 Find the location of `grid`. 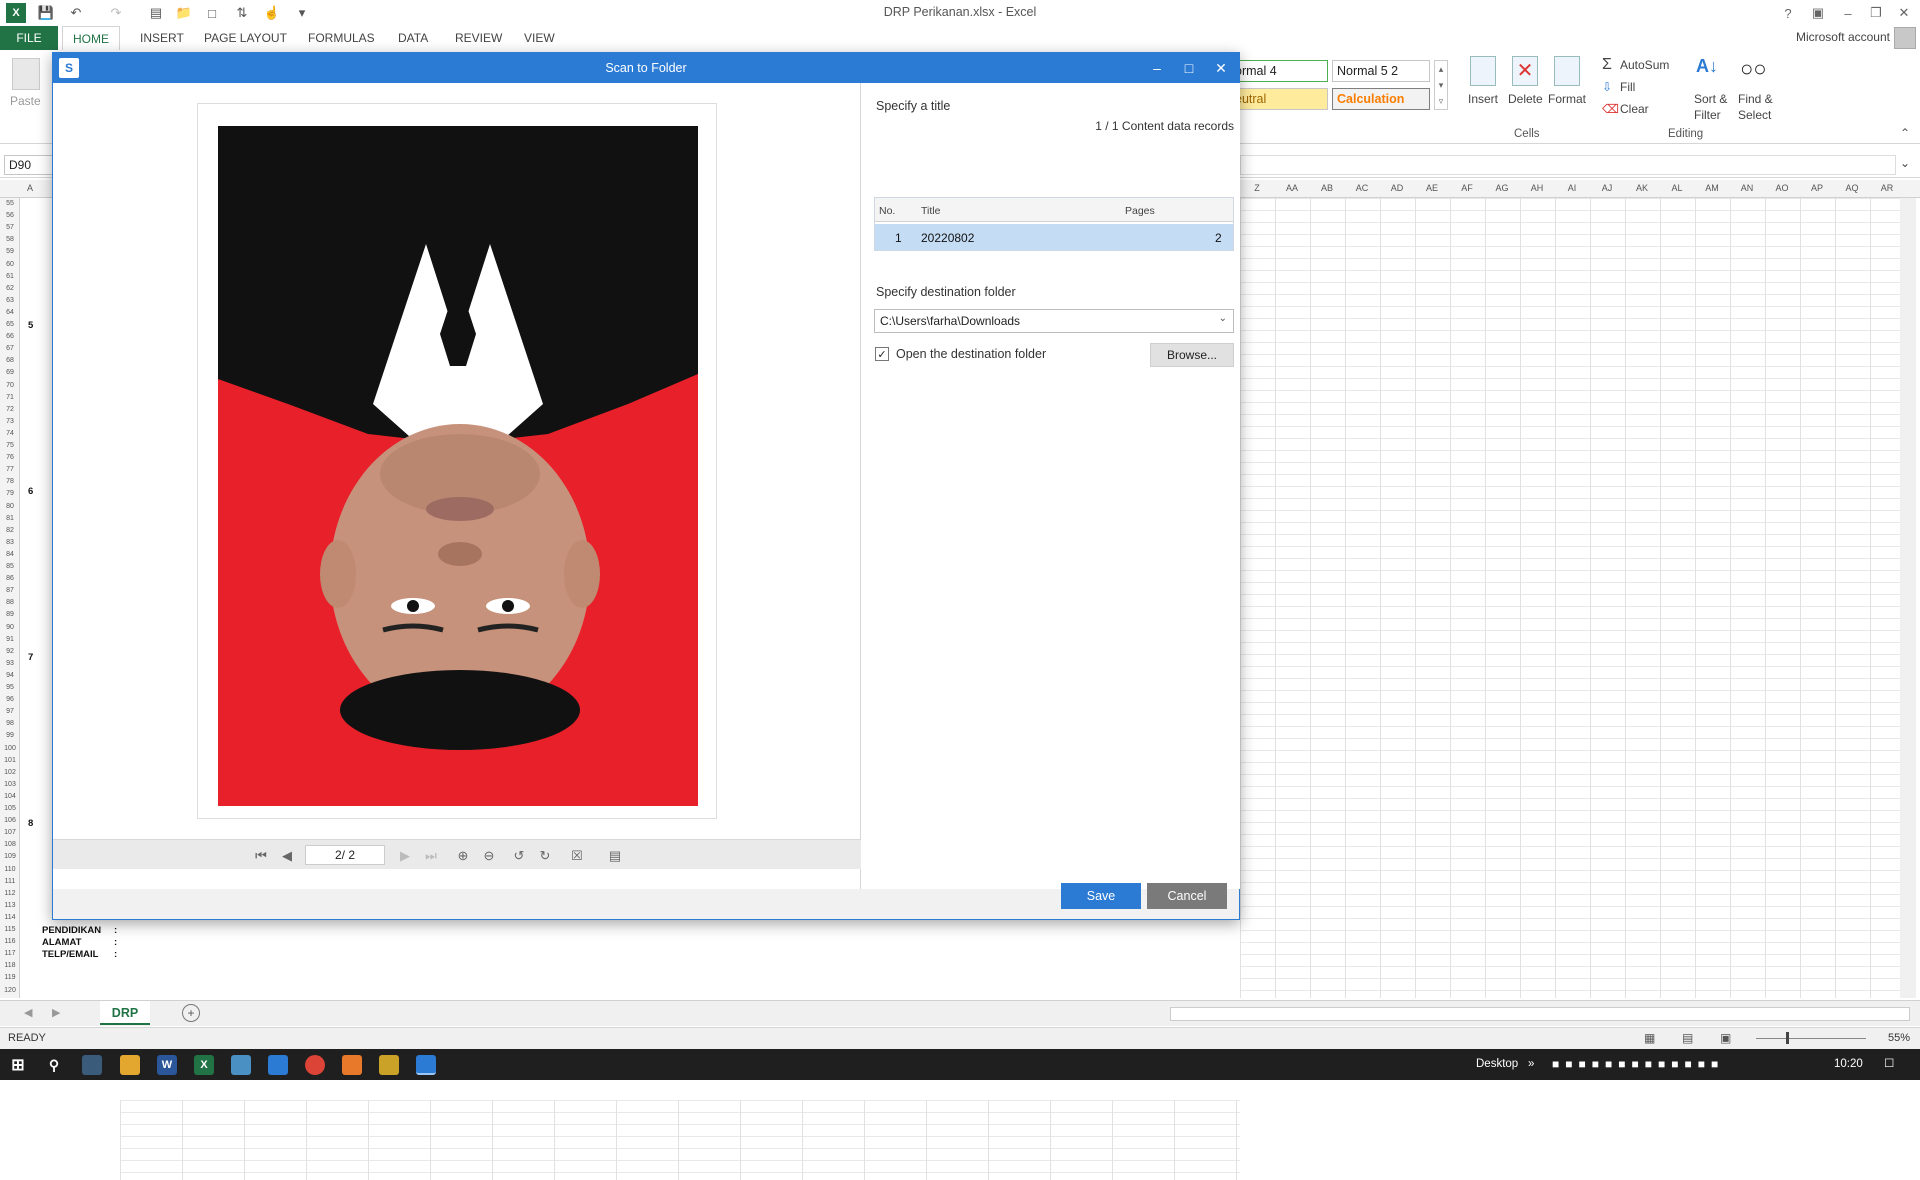

grid is located at coordinates (680, 1140).